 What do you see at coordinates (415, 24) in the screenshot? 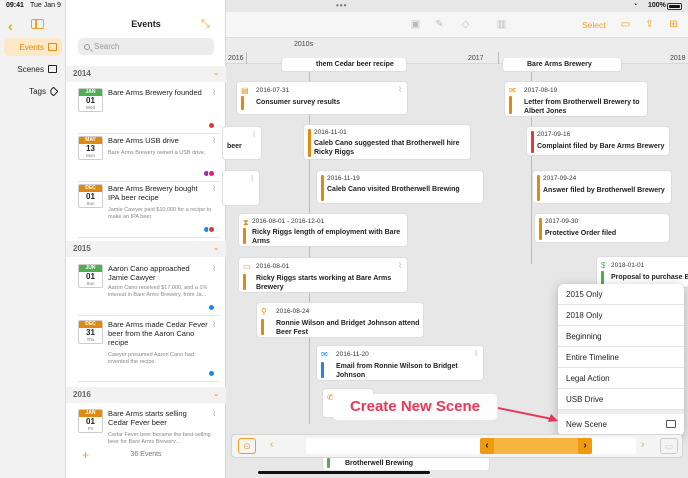
I see `image-icon: ▣` at bounding box center [415, 24].